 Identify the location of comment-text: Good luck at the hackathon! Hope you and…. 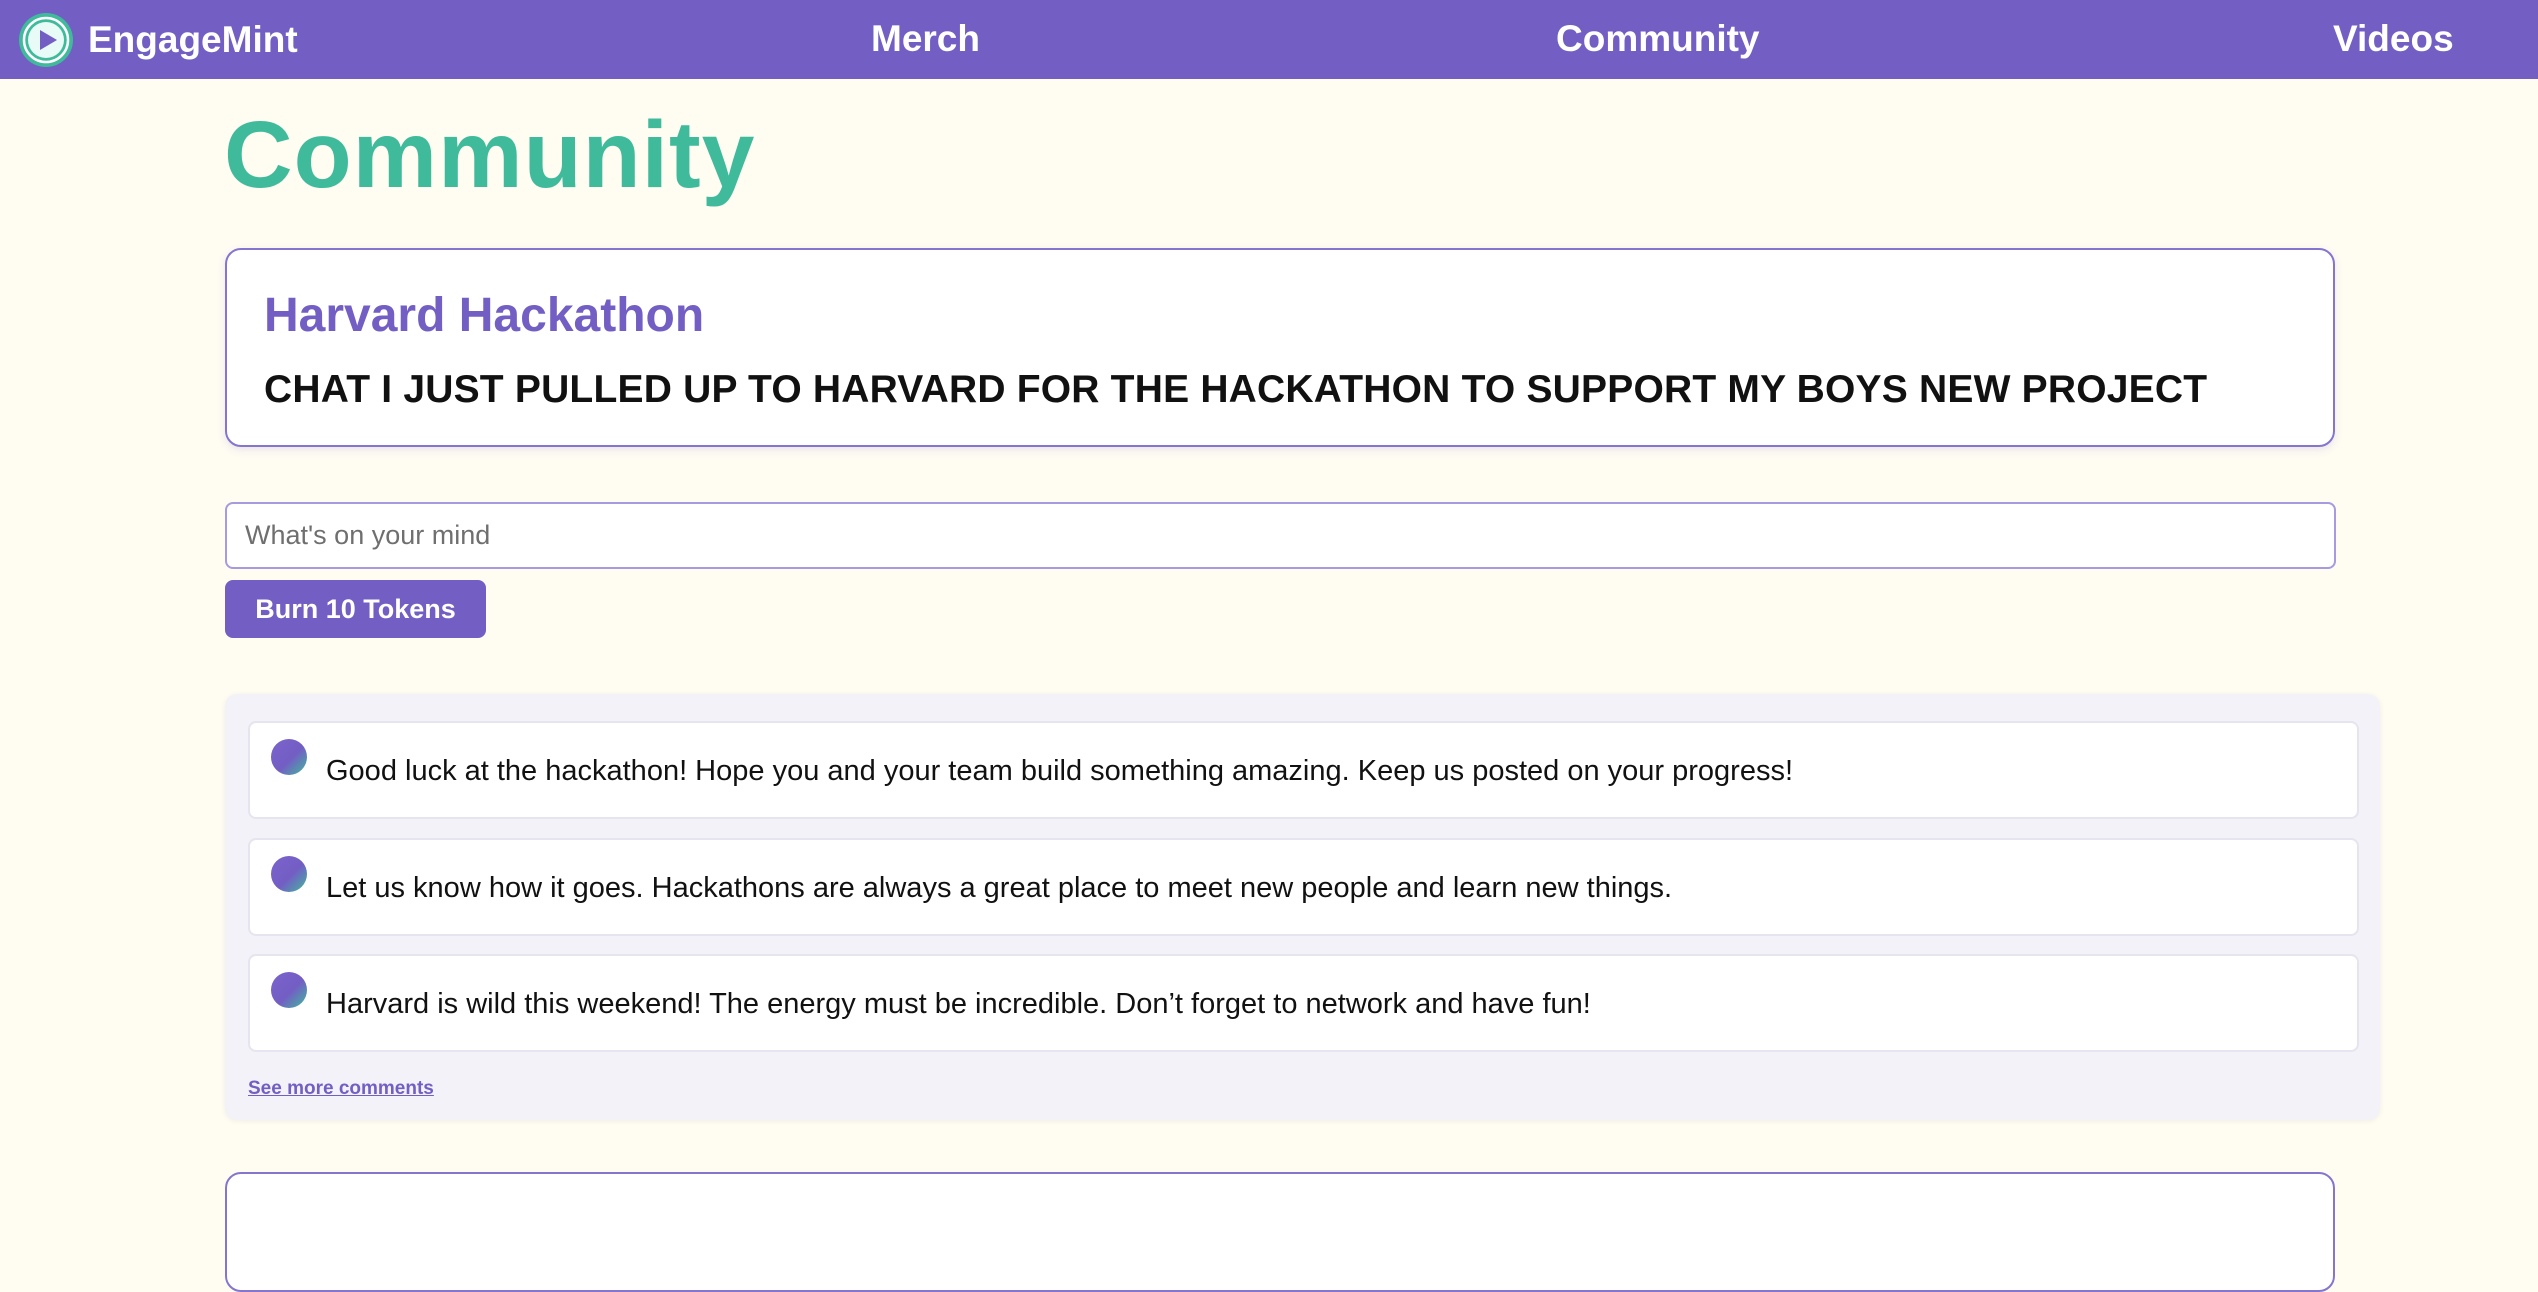
(1060, 771).